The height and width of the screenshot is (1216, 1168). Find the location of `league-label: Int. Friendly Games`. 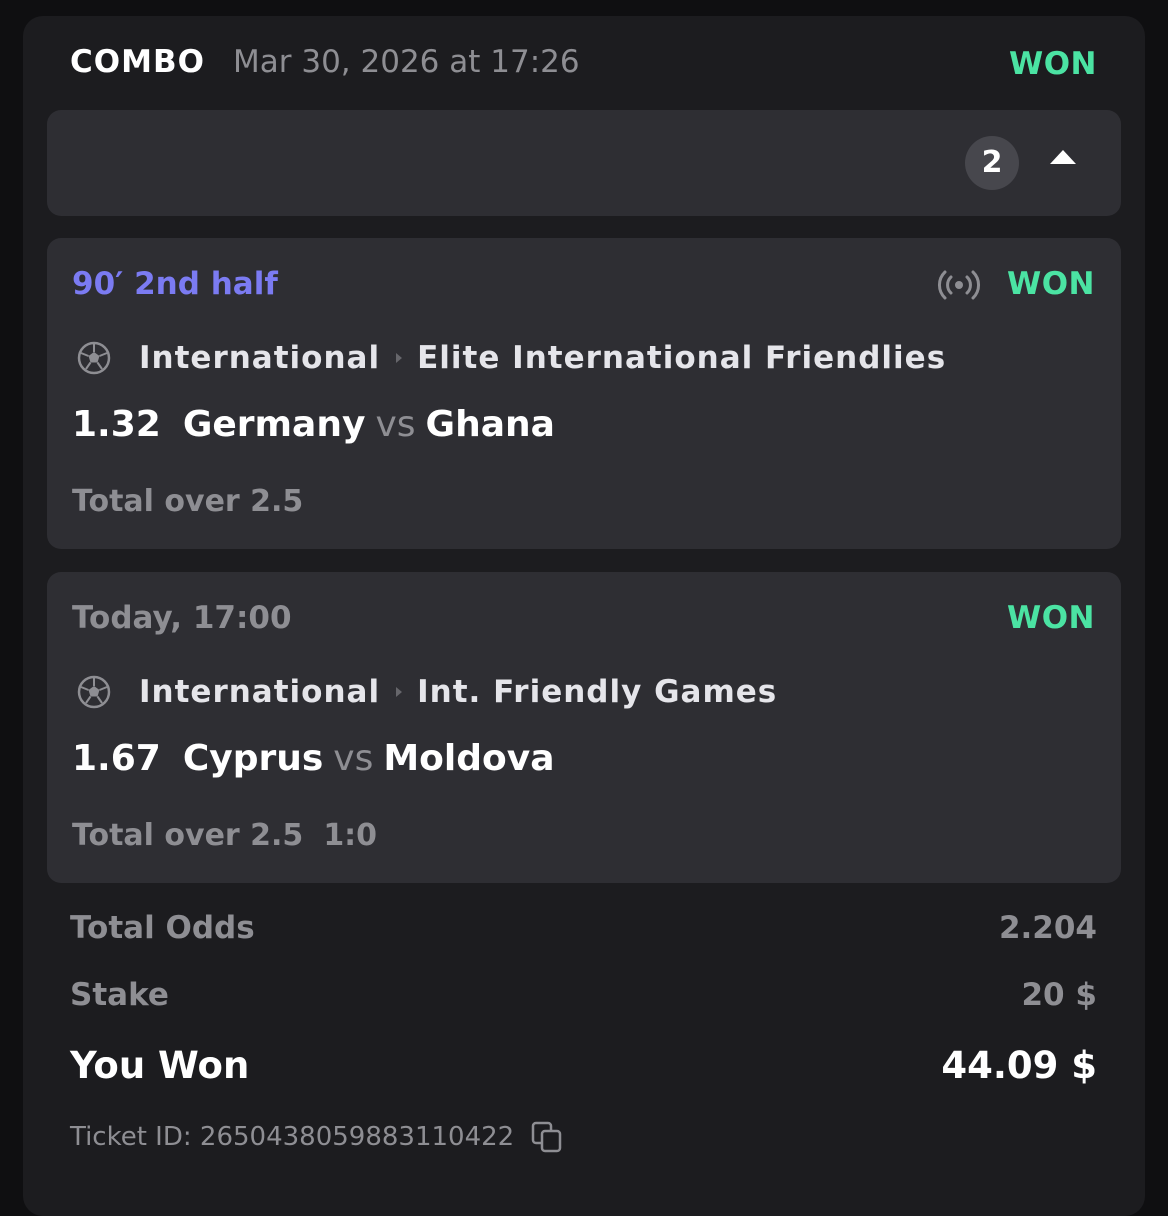

league-label: Int. Friendly Games is located at coordinates (597, 692).